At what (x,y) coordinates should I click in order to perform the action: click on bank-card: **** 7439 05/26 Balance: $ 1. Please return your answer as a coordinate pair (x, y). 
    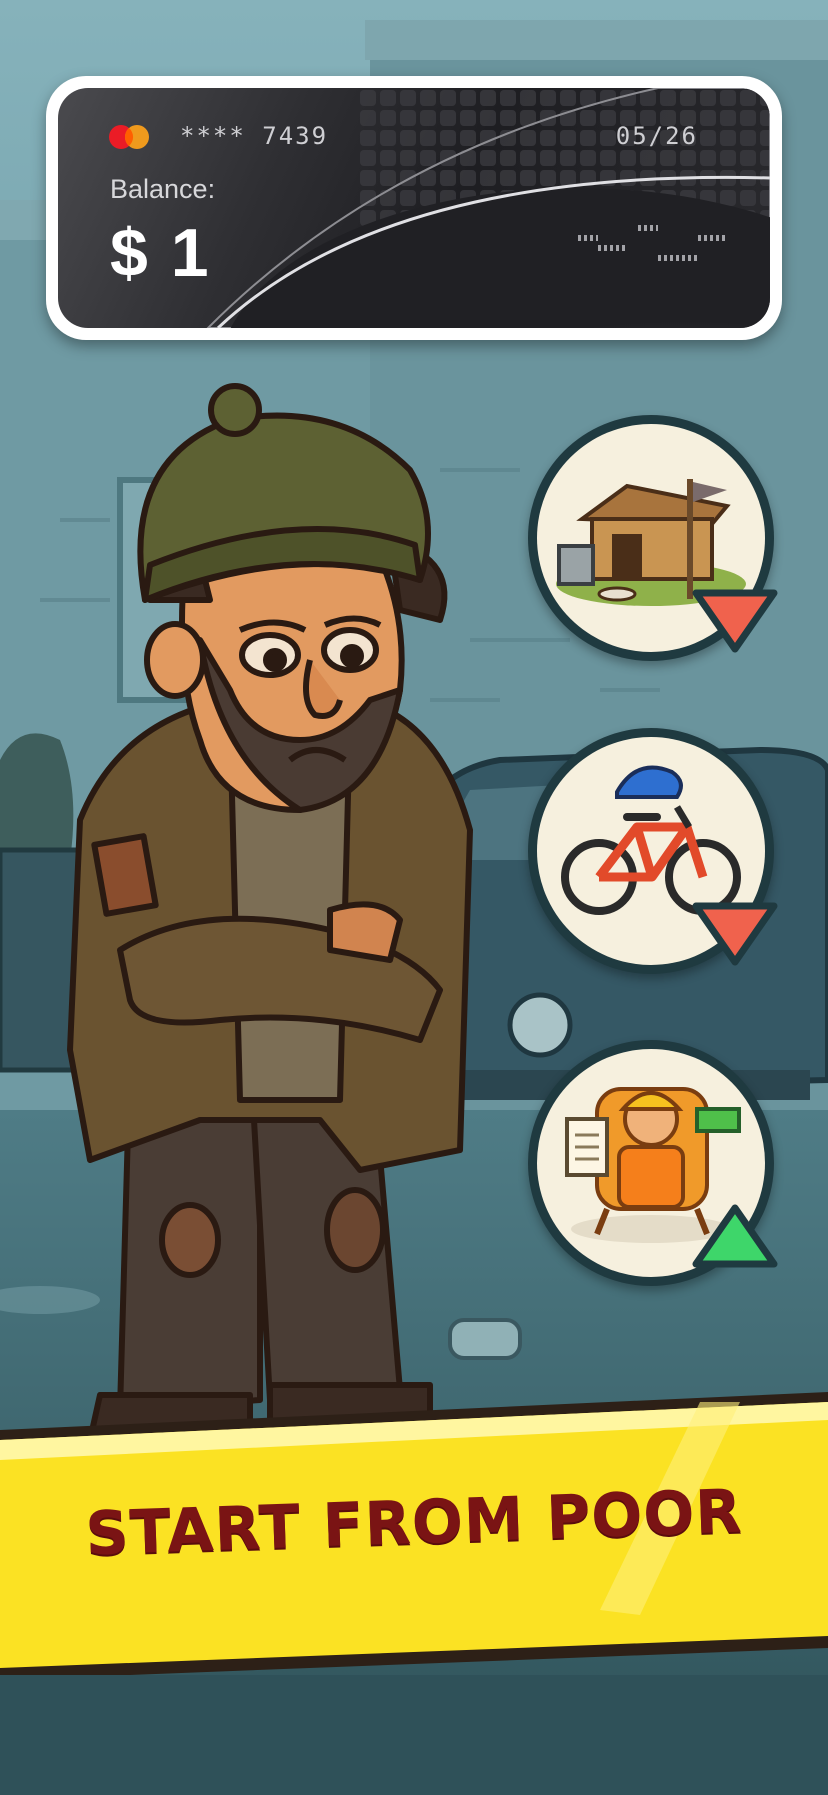
    Looking at the image, I should click on (414, 208).